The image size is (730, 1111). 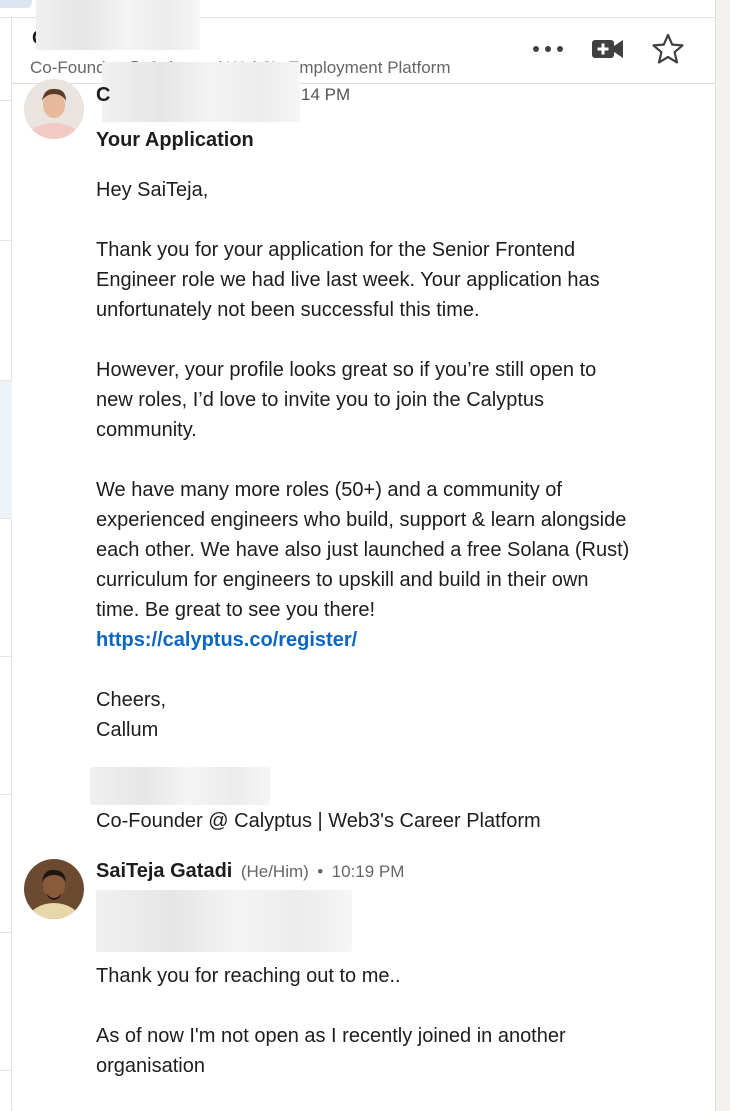 What do you see at coordinates (6, 449) in the screenshot?
I see `selected-conversation-edge` at bounding box center [6, 449].